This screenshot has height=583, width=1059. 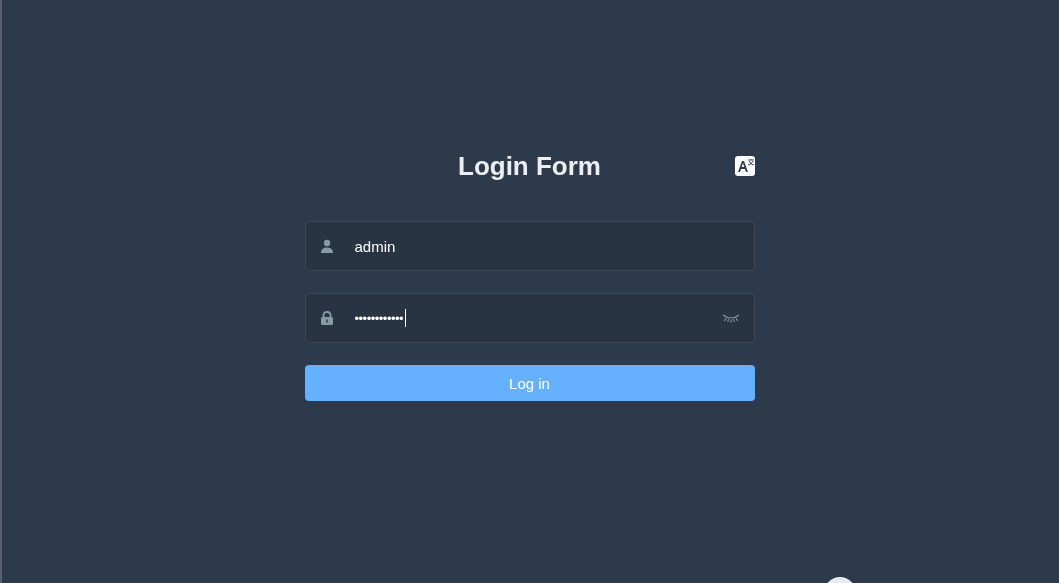 I want to click on user-icon, so click(x=326, y=246).